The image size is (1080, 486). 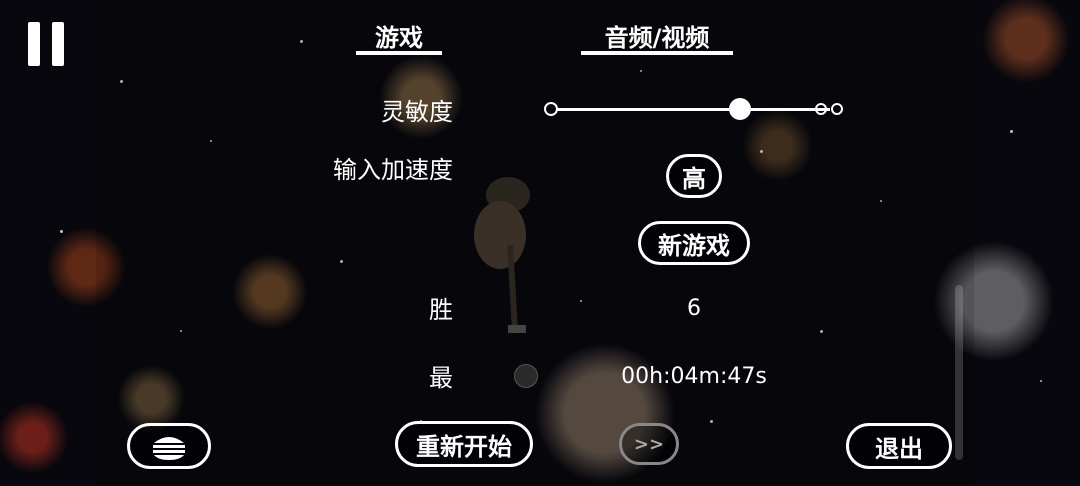 I want to click on accel-label: 输入加速度, so click(x=393, y=170).